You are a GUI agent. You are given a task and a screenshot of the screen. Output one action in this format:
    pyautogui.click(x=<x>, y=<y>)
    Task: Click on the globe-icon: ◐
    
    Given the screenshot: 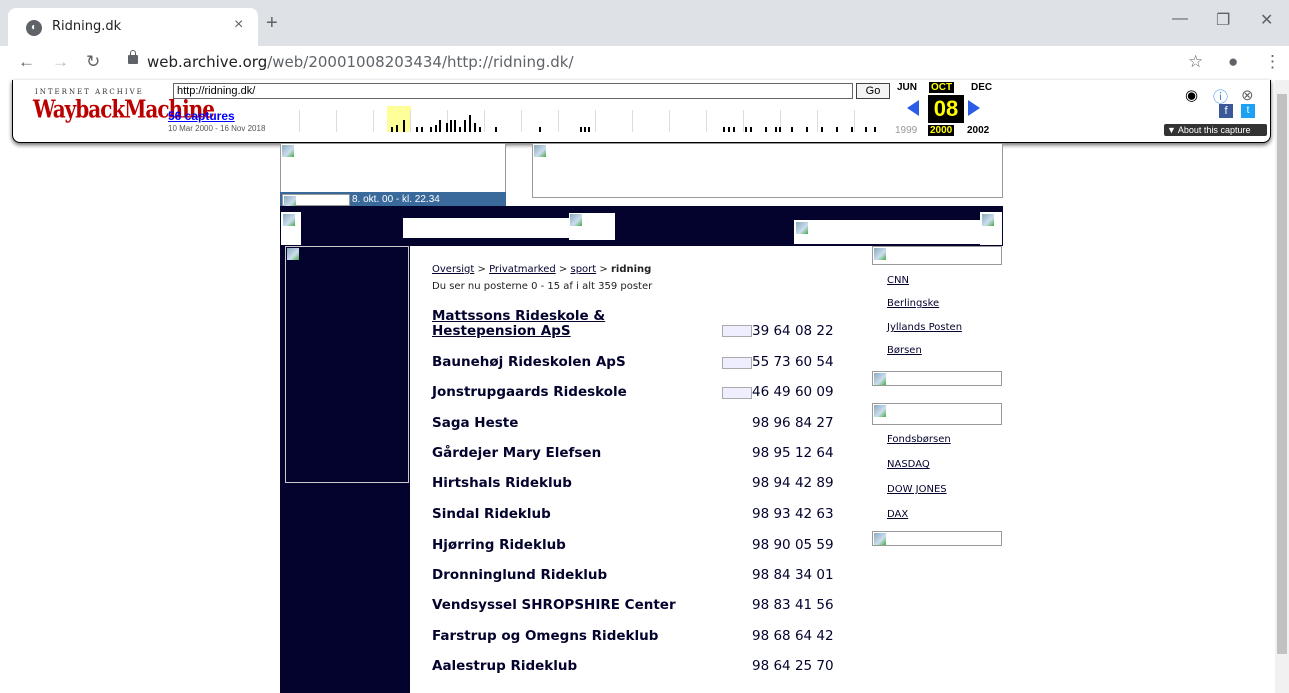 What is the action you would take?
    pyautogui.click(x=34, y=28)
    